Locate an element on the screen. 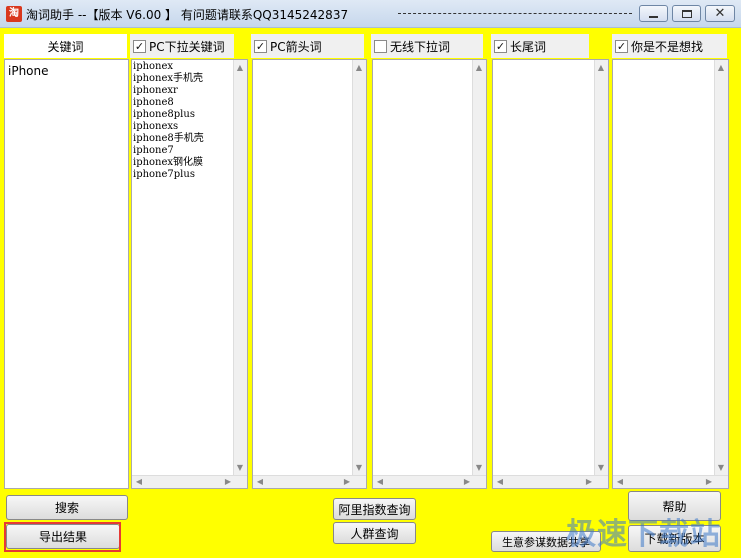 The width and height of the screenshot is (741, 558). result-list-long-tail: ▲ ▼ ◀ ▶ is located at coordinates (550, 274).